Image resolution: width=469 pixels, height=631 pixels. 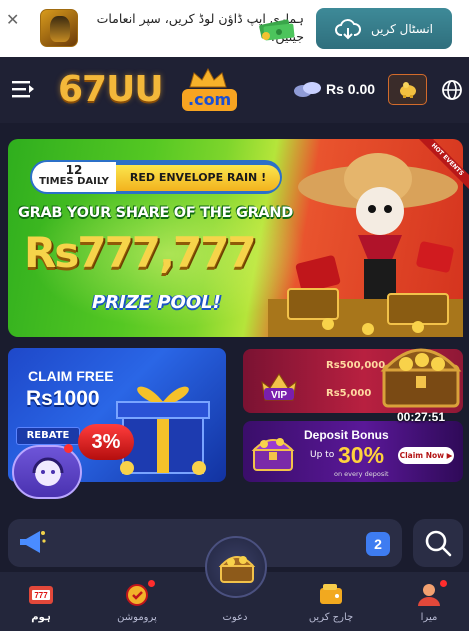 I want to click on svg-text: 777, so click(x=41, y=595).